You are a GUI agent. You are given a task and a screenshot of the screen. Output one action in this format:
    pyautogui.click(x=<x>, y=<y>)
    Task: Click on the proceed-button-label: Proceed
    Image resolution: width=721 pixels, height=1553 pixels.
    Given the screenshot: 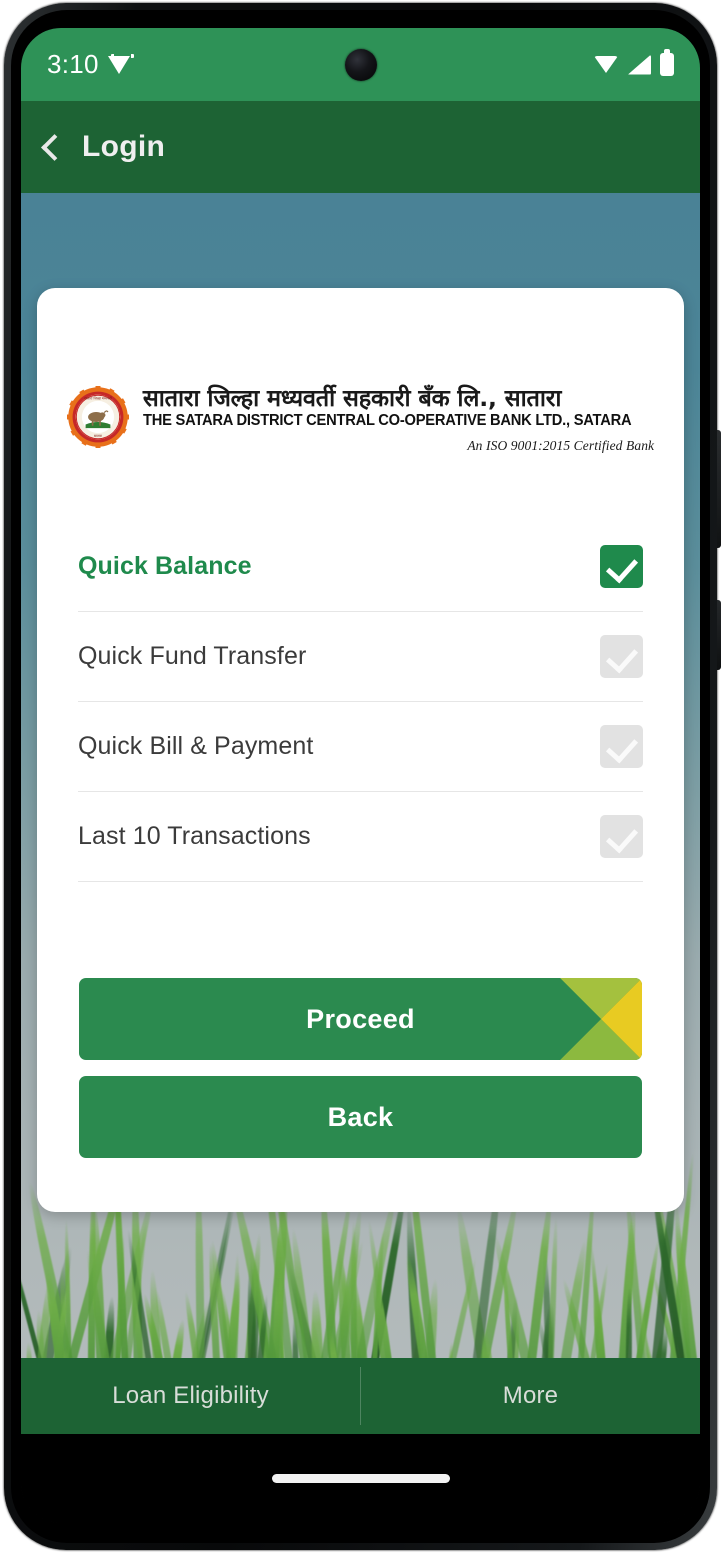 What is the action you would take?
    pyautogui.click(x=360, y=1018)
    